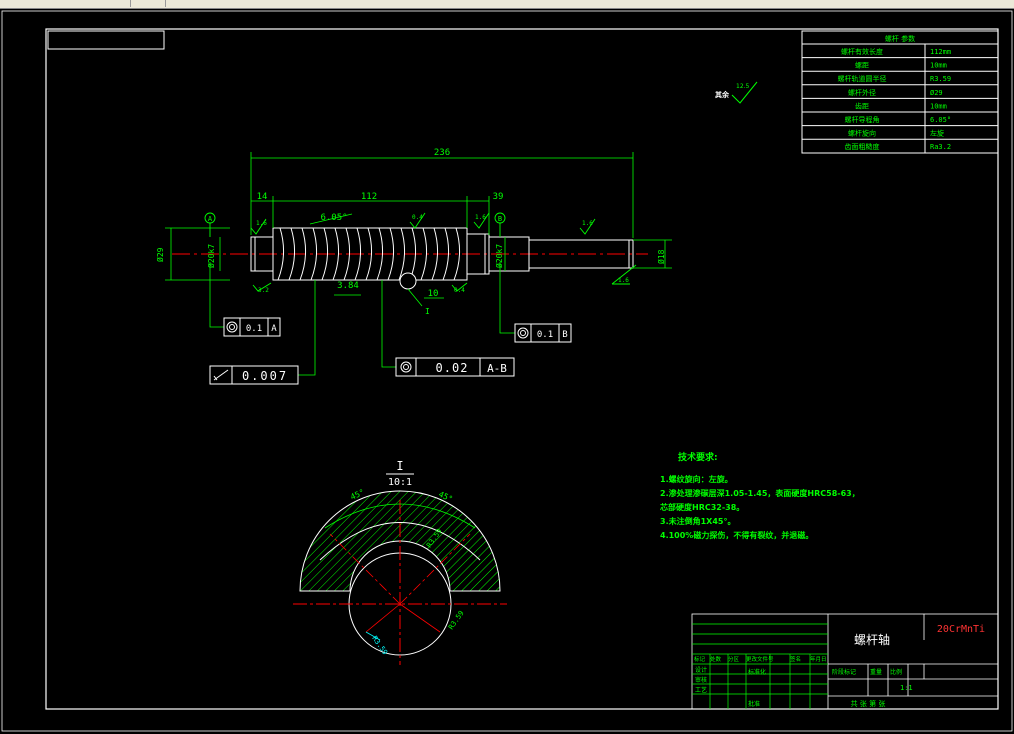  Describe the element at coordinates (701, 670) in the screenshot. I see `title-row-label: 设计` at that location.